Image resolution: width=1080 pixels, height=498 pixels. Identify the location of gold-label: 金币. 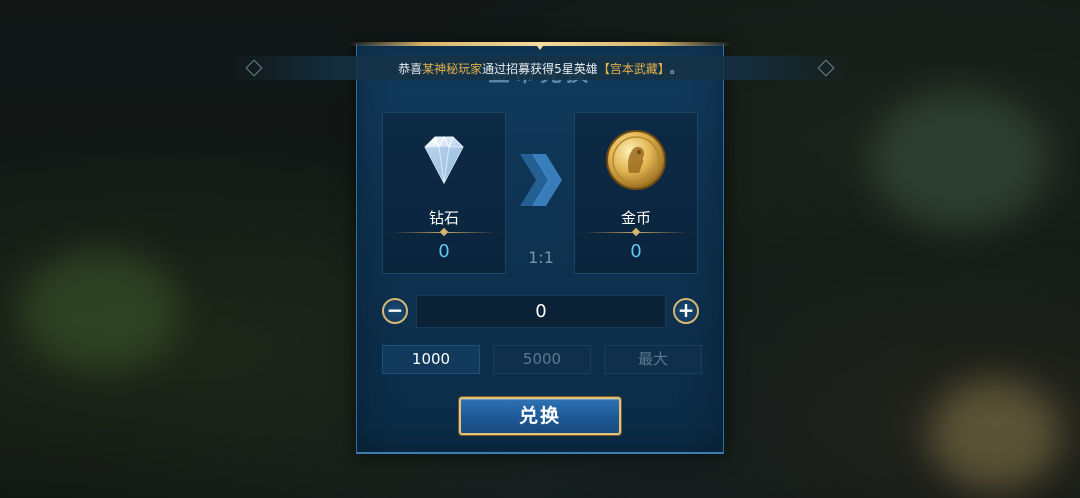
(635, 218).